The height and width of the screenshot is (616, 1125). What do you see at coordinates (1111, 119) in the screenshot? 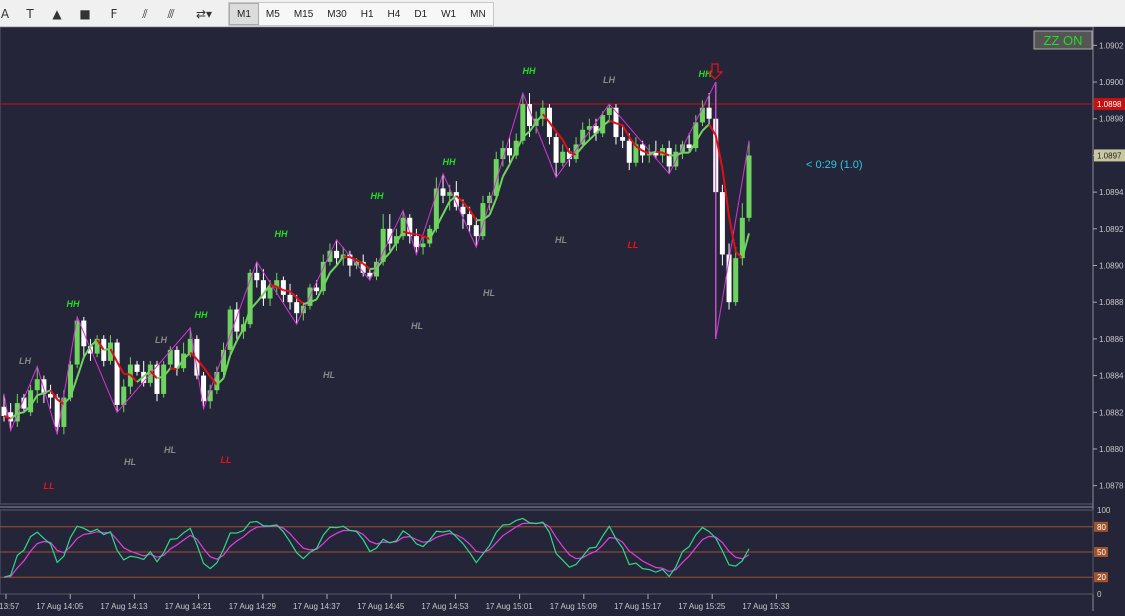
I see `price-tick-label: 1.0898` at bounding box center [1111, 119].